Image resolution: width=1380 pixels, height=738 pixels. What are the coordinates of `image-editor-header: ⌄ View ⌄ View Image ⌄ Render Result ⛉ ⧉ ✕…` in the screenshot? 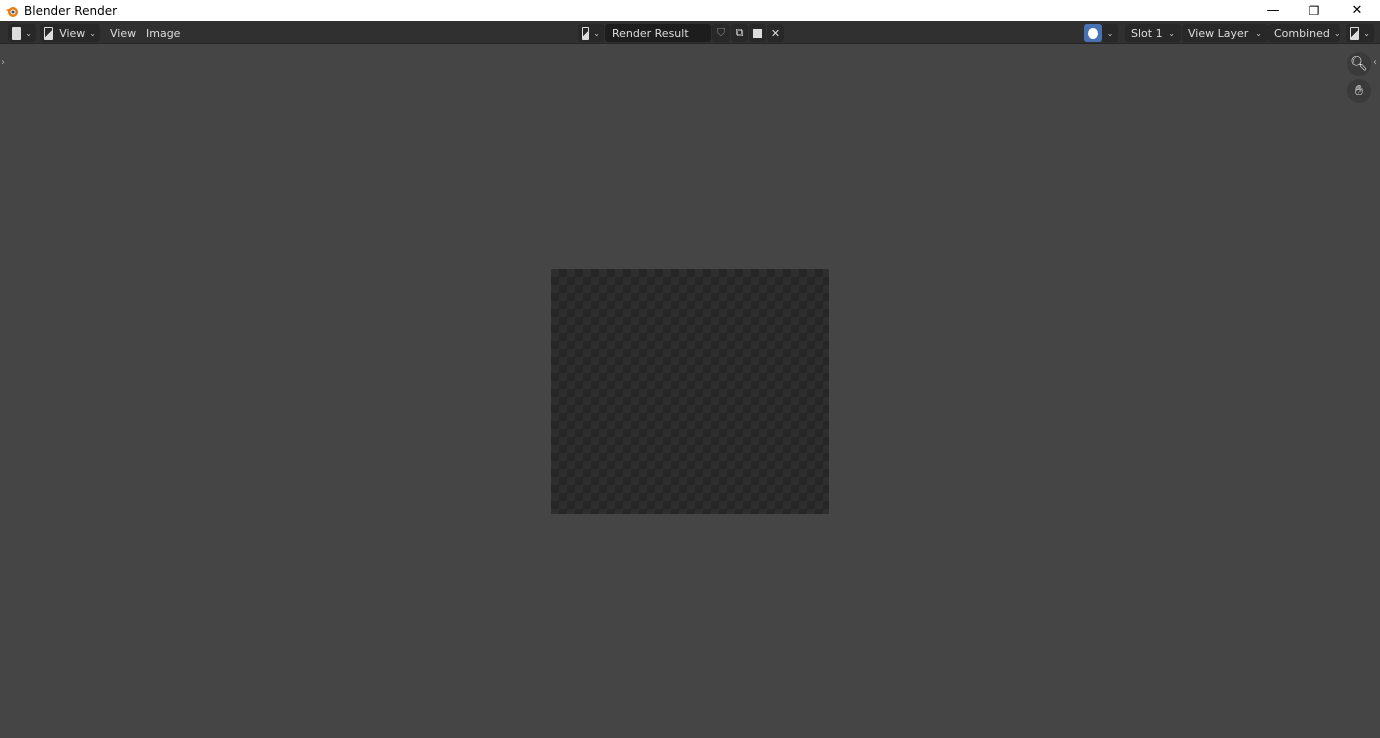 It's located at (690, 32).